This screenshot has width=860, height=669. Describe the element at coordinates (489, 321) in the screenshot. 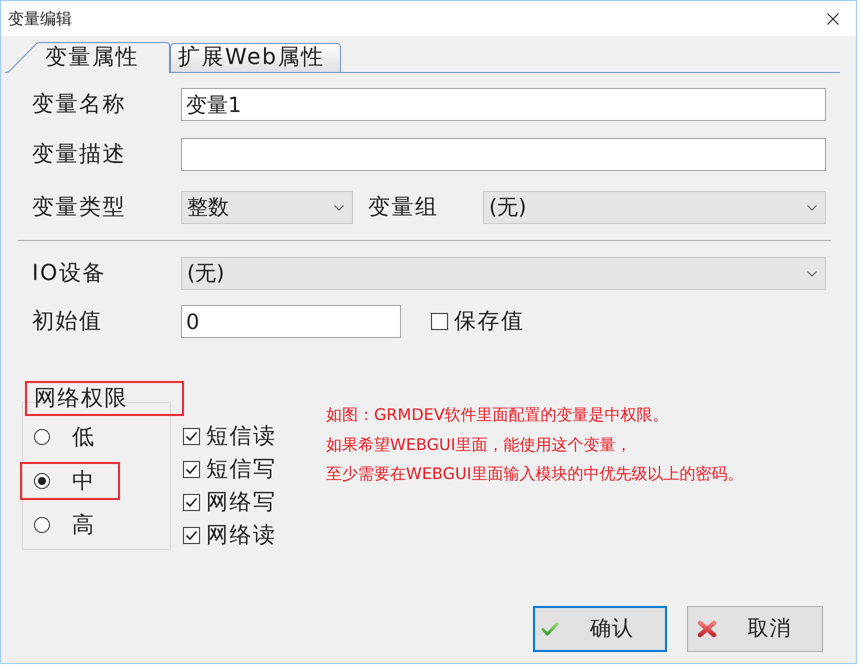

I see `checkbox-label: 保存值` at that location.